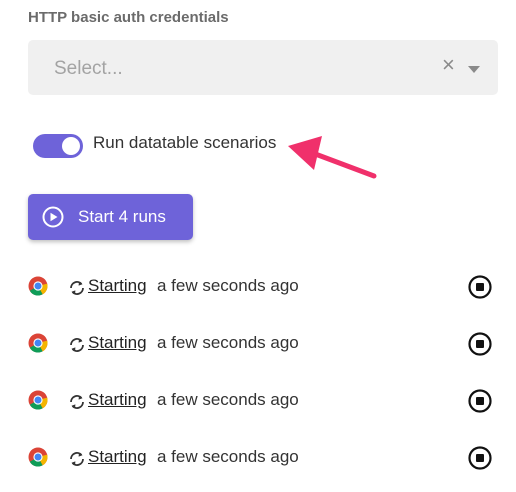 The image size is (516, 492). What do you see at coordinates (474, 69) in the screenshot?
I see `chevron-down-icon` at bounding box center [474, 69].